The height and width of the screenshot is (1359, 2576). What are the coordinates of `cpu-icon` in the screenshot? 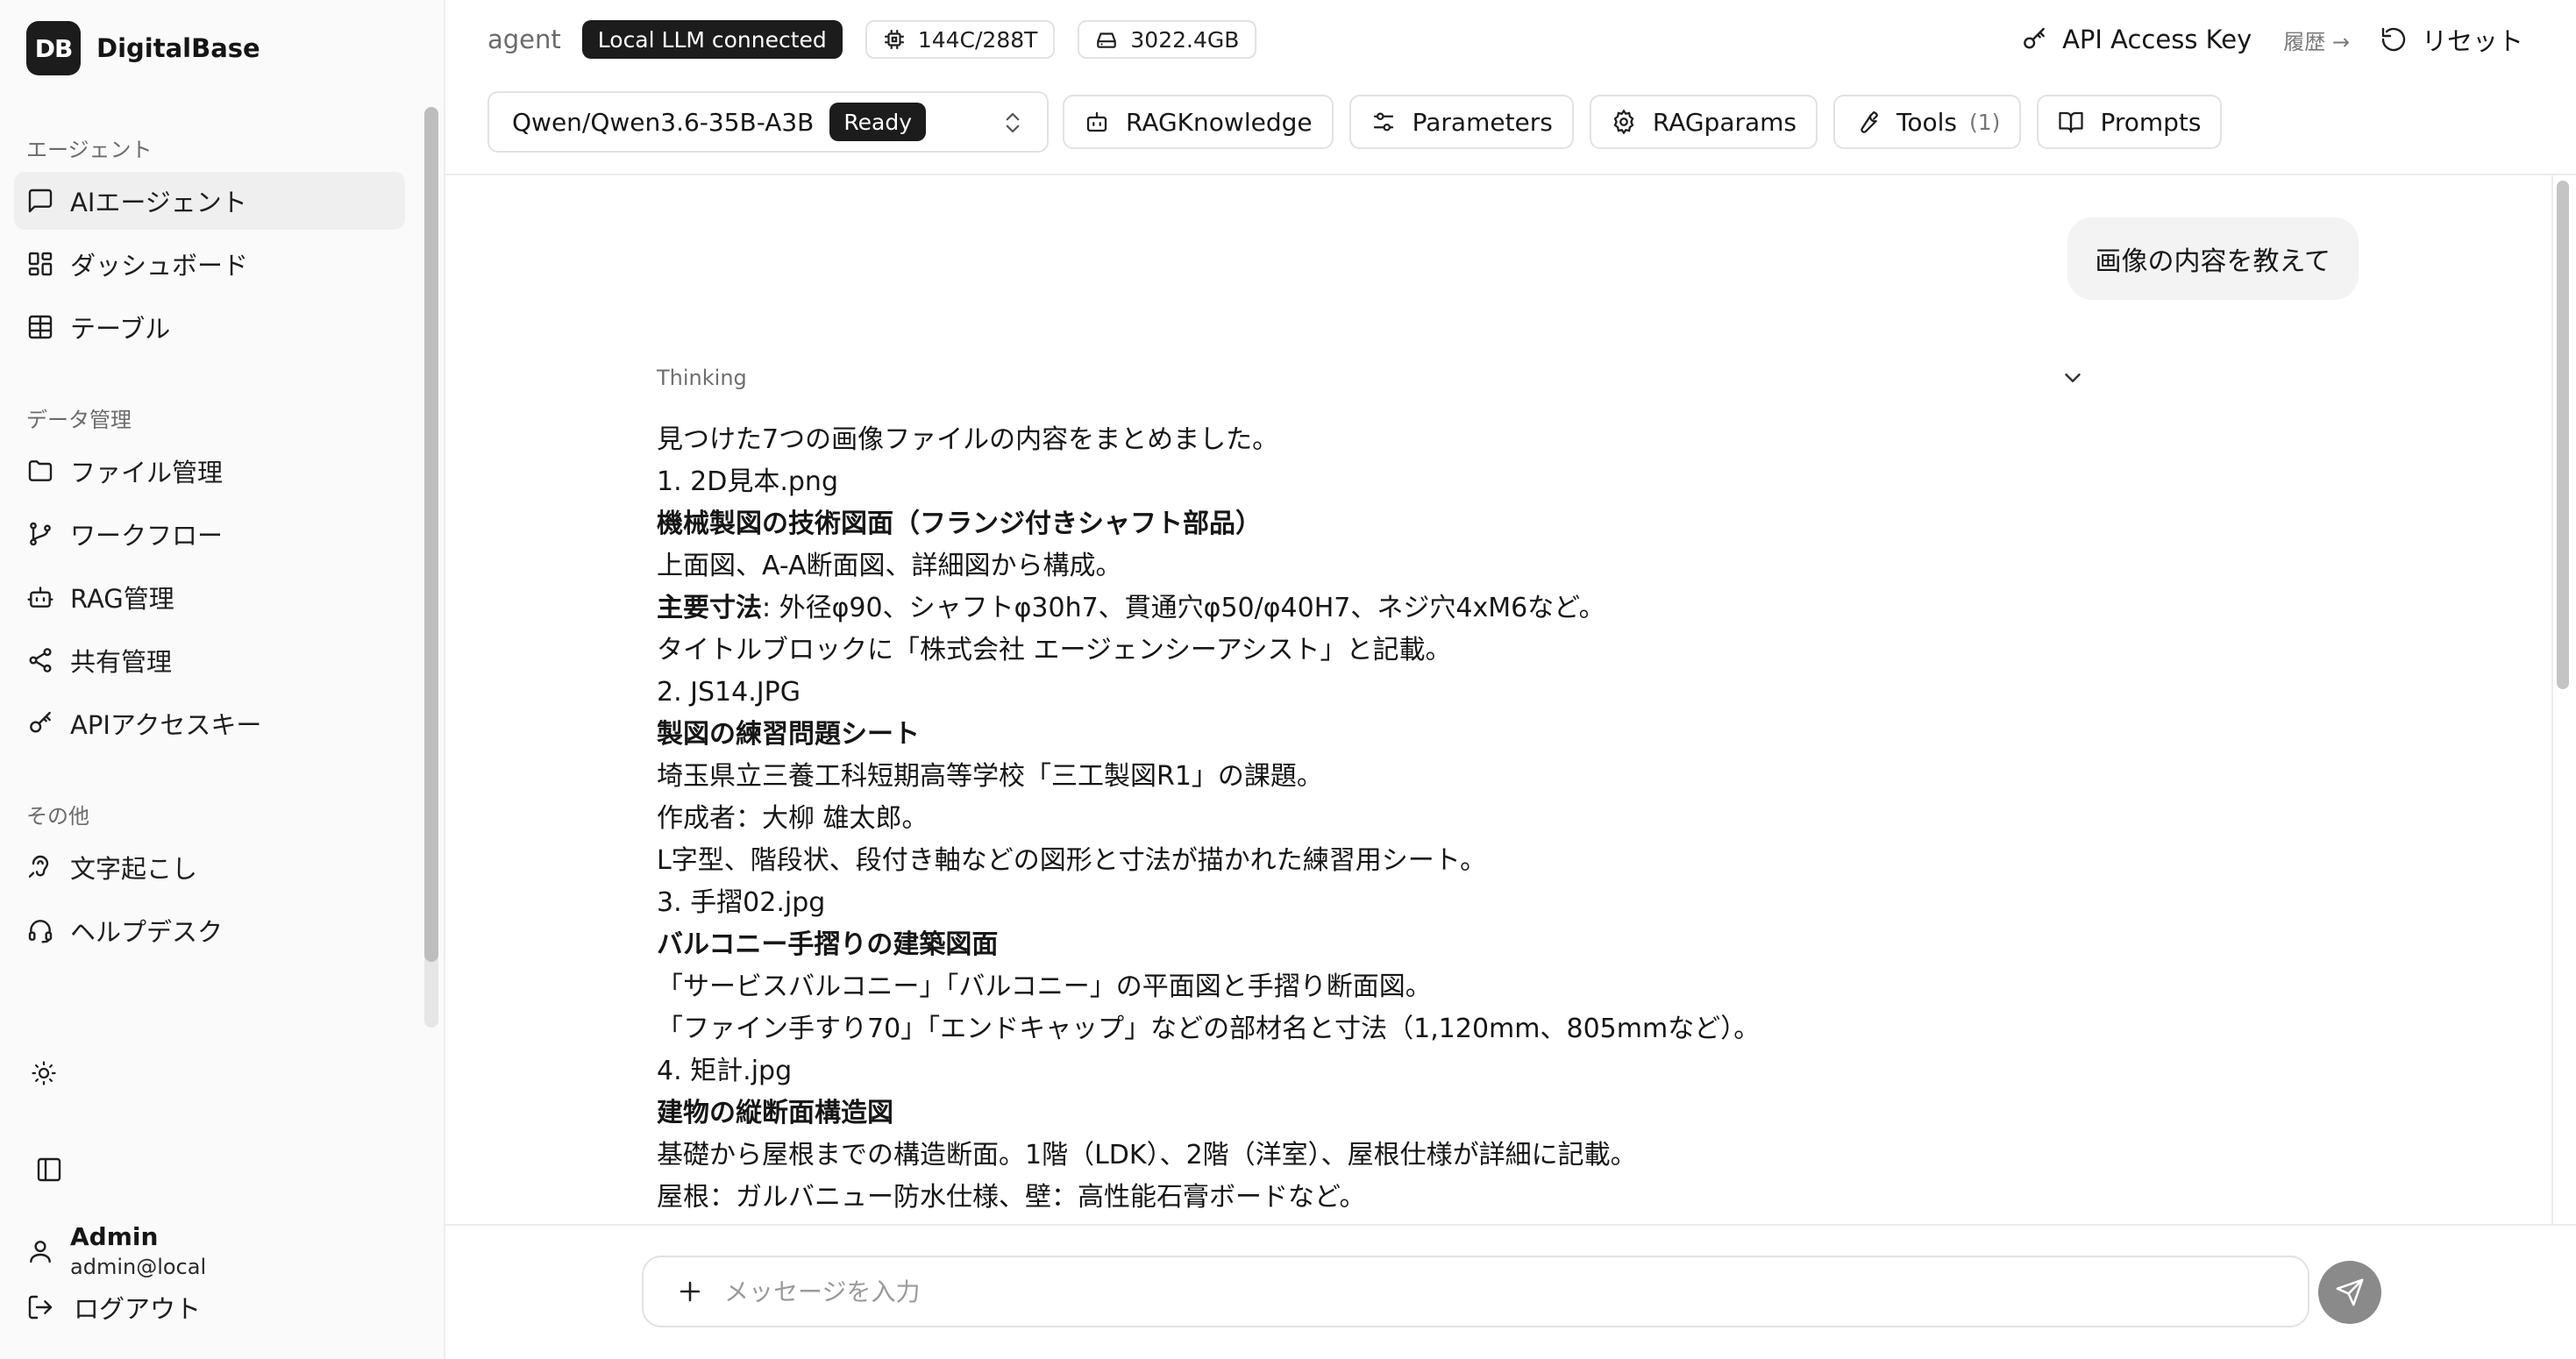 It's located at (894, 39).